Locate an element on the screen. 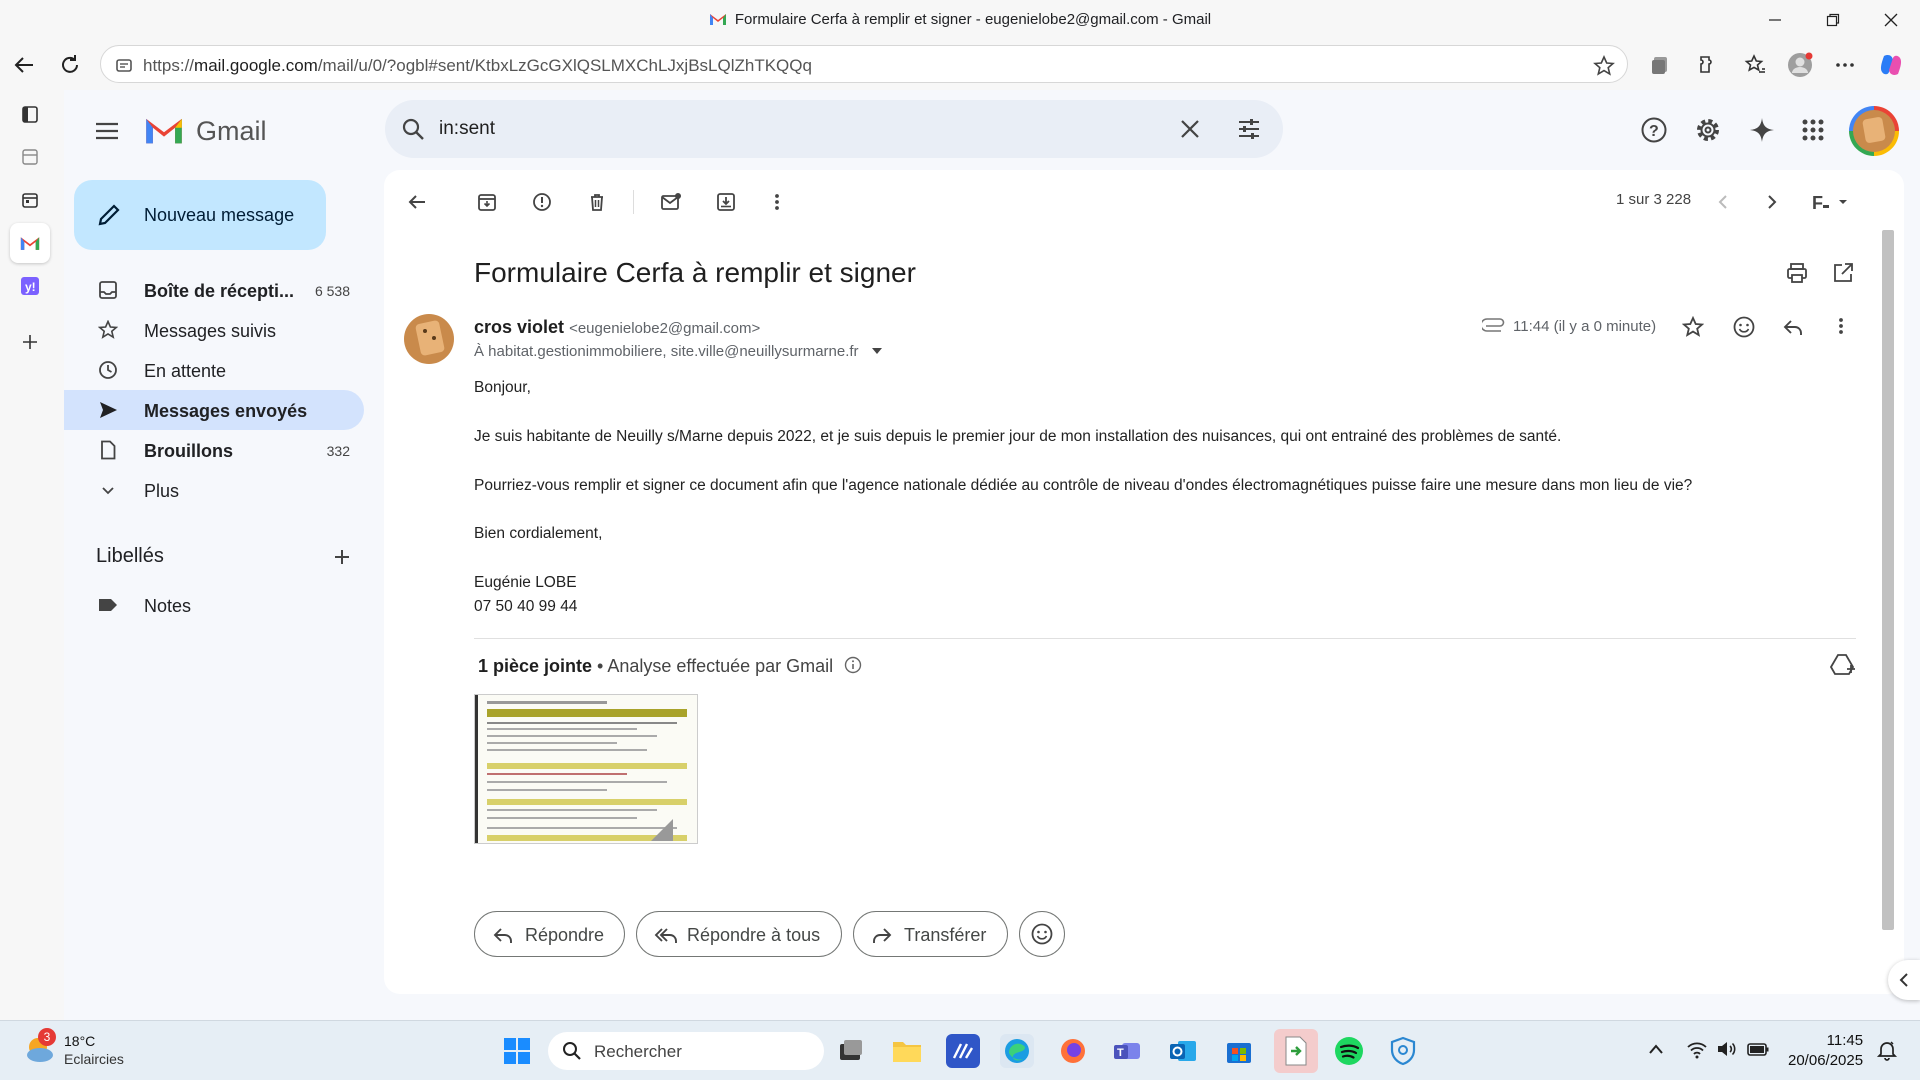 Image resolution: width=1920 pixels, height=1080 pixels. taskbar-search: Rechercher is located at coordinates (686, 1051).